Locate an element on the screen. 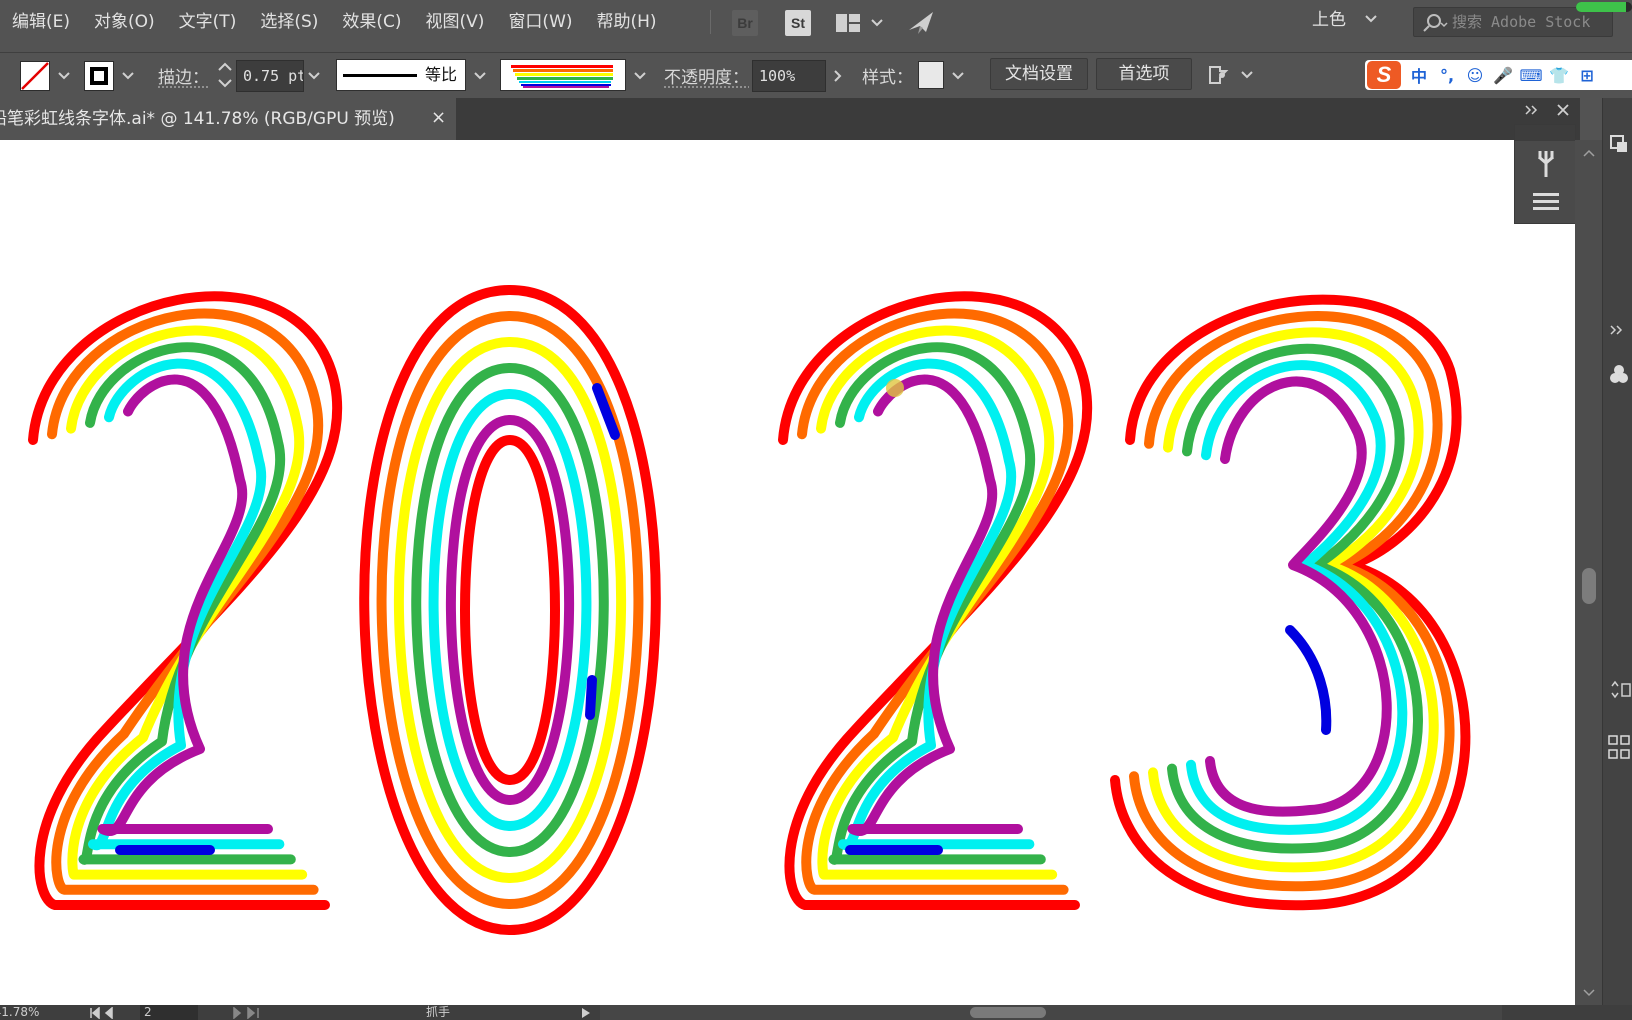 Image resolution: width=1632 pixels, height=1020 pixels. stock-button: St is located at coordinates (798, 23).